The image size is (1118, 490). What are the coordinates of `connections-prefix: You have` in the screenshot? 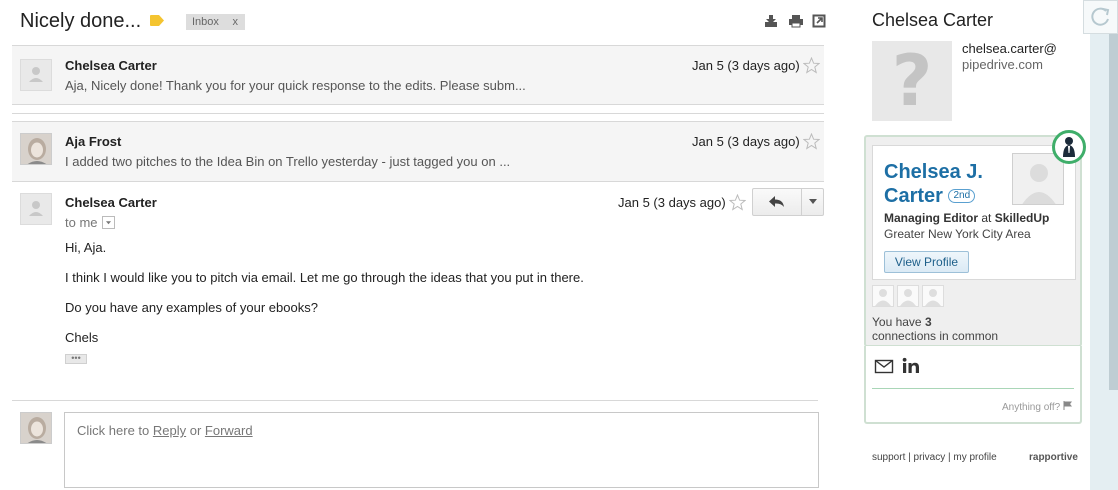 It's located at (898, 322).